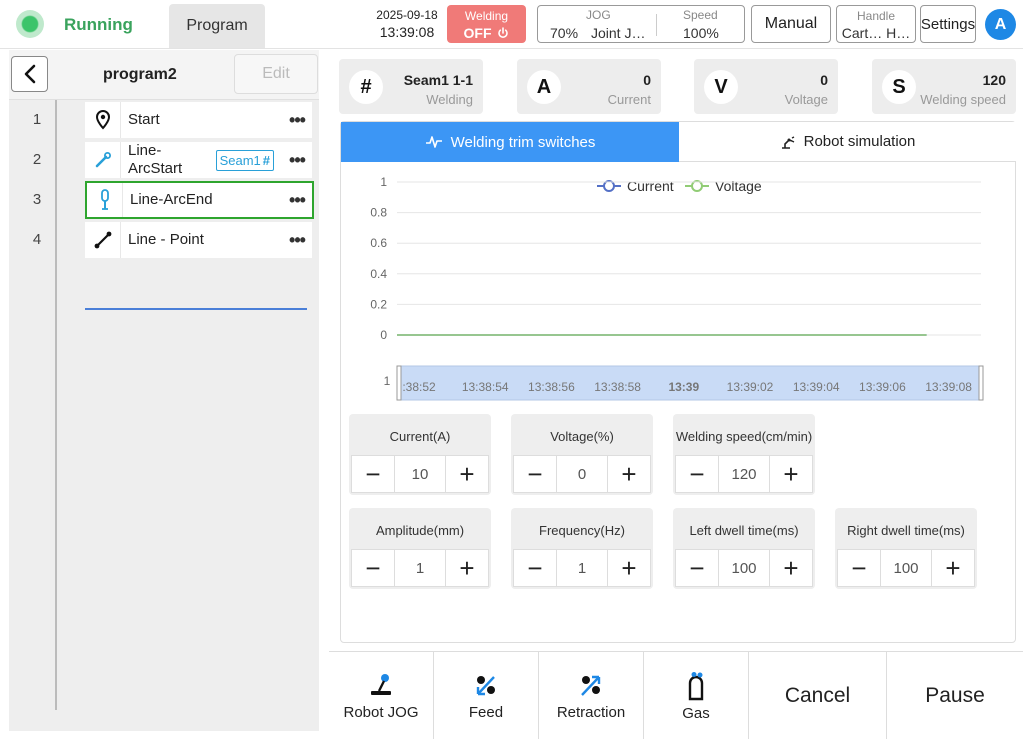 The width and height of the screenshot is (1023, 739). I want to click on speed-icon: S, so click(899, 87).